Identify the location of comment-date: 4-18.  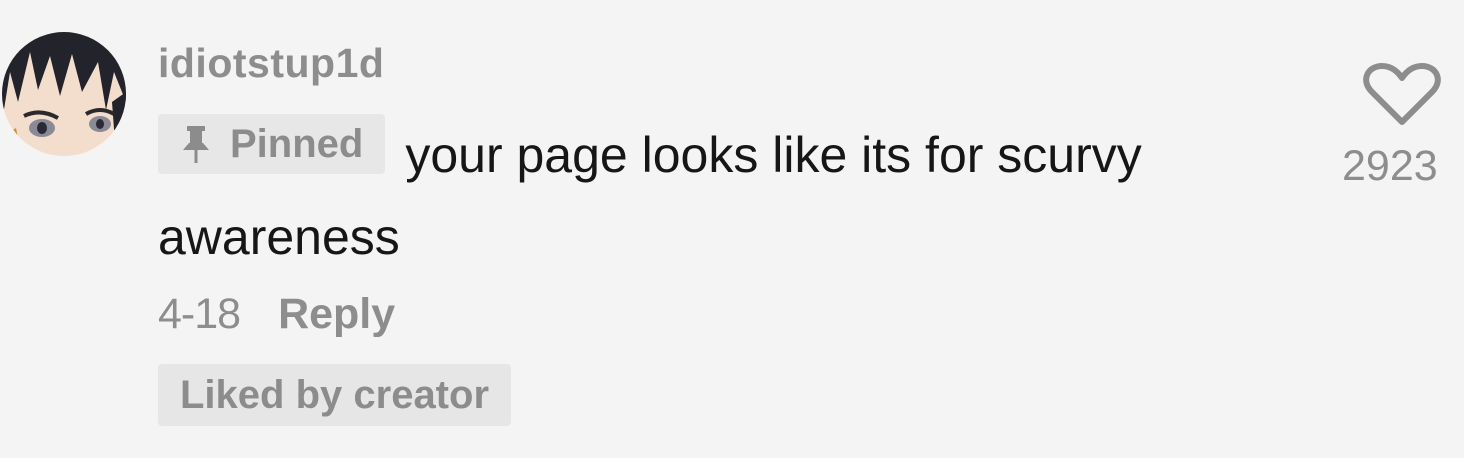
(199, 314).